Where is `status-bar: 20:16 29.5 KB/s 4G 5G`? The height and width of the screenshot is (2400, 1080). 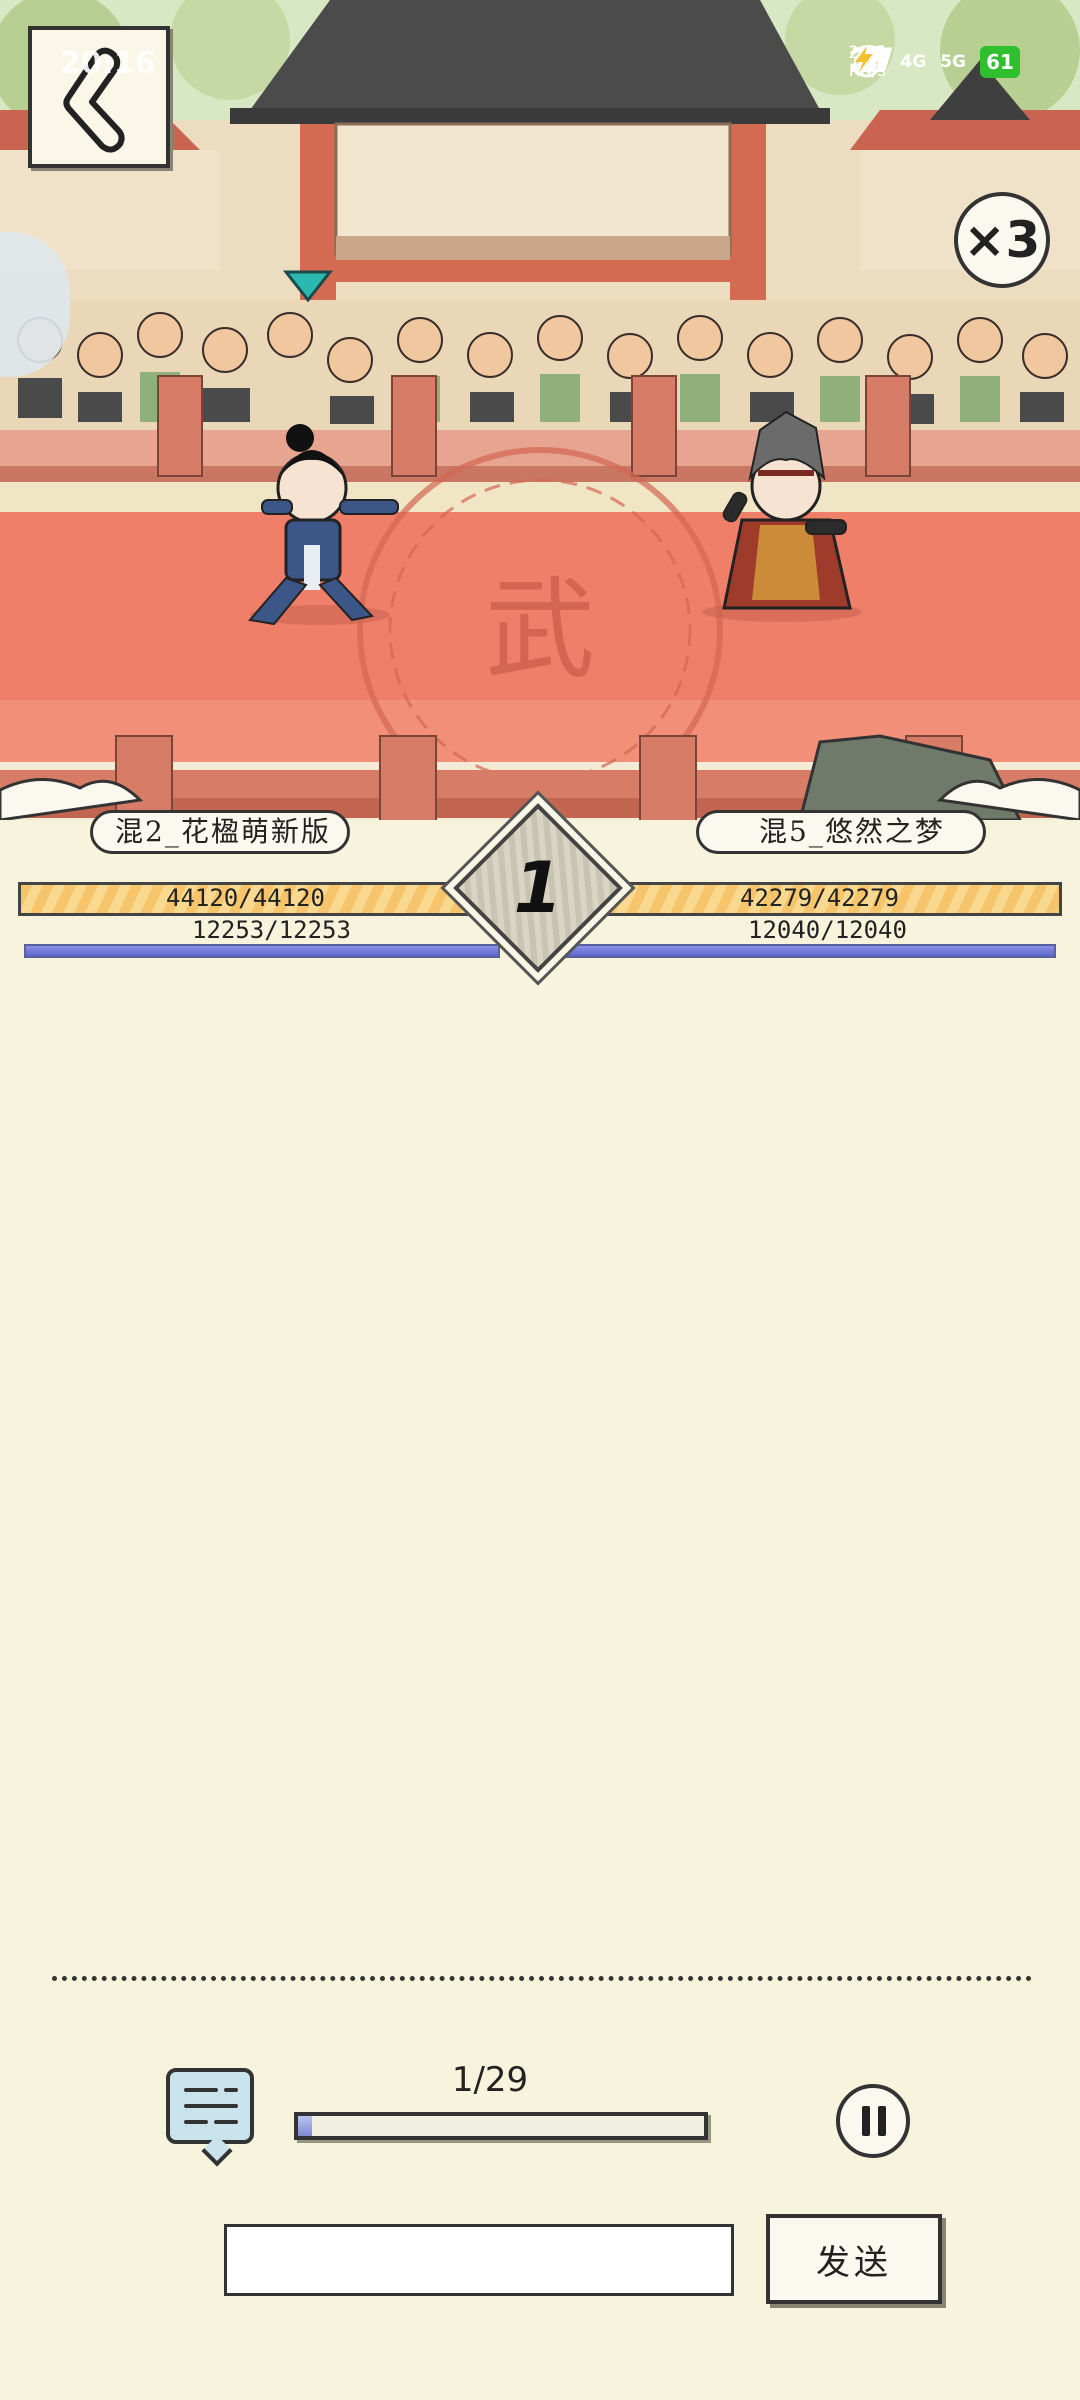
status-bar: 20:16 29.5 KB/s 4G 5G is located at coordinates (540, 70).